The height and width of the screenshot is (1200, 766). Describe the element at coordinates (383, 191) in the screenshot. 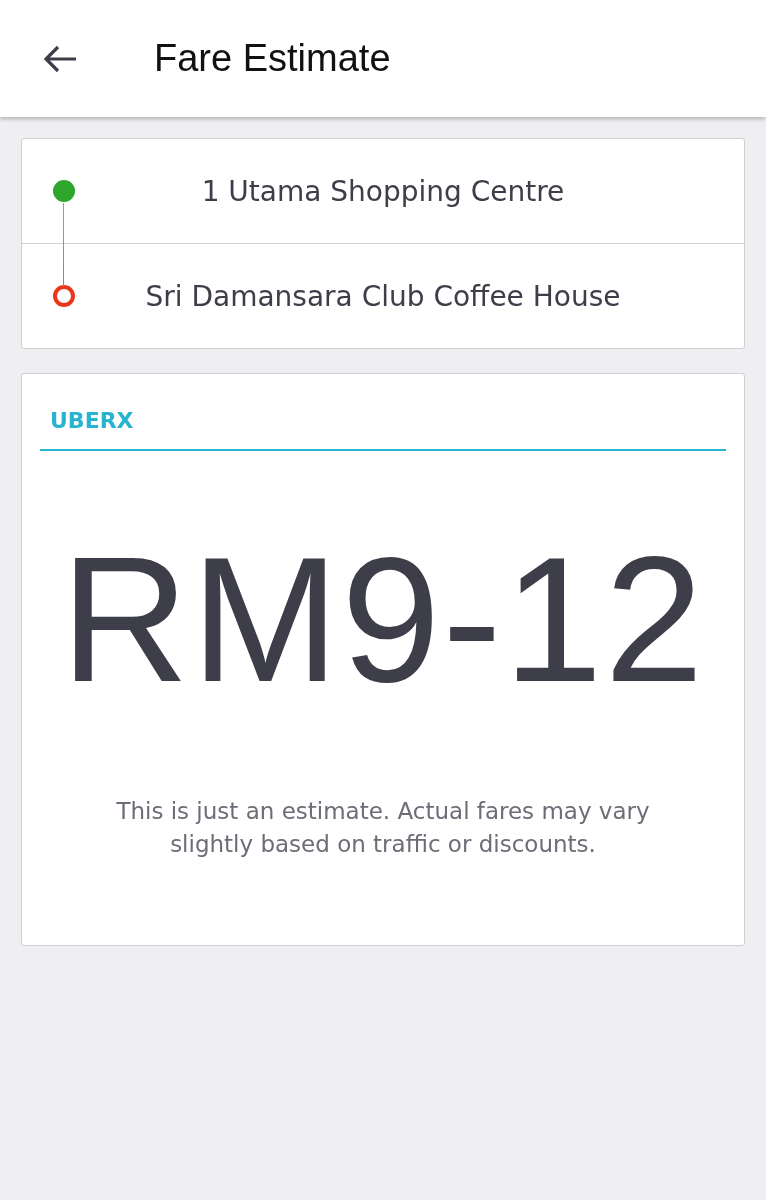

I see `location-name: 1 Utama Shopping Centre` at that location.